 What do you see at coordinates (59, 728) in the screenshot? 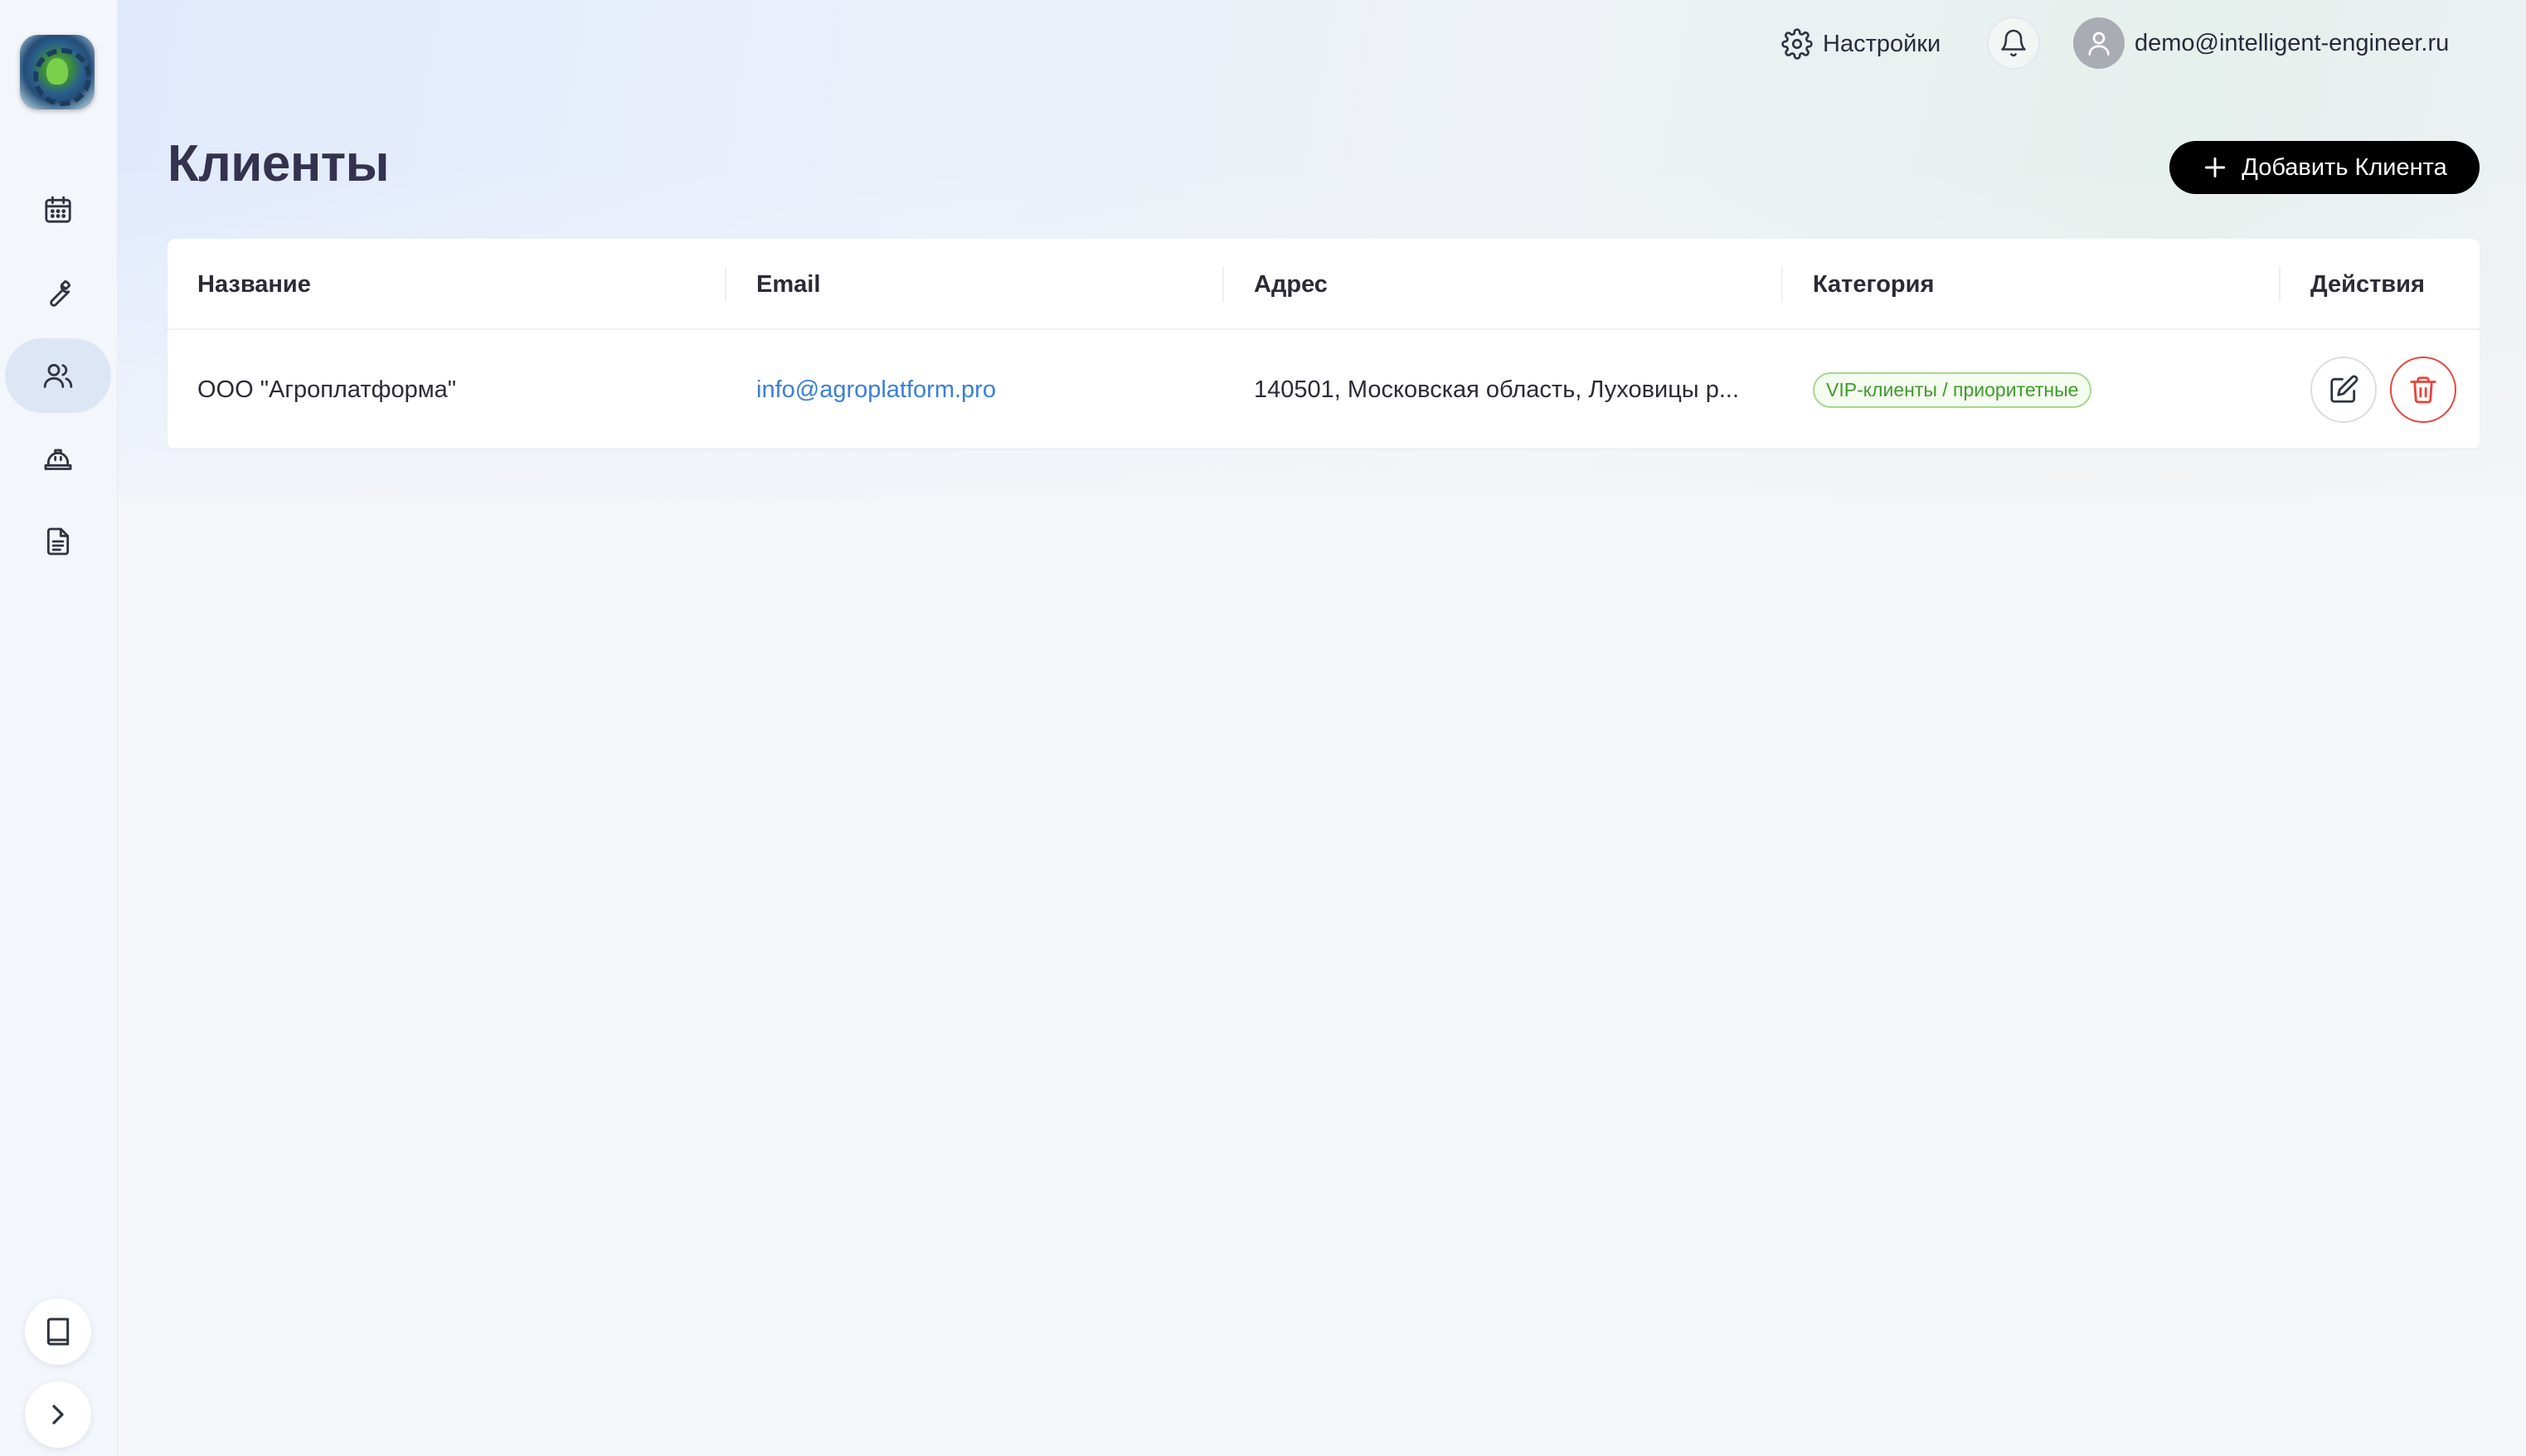
I see `sidebar` at bounding box center [59, 728].